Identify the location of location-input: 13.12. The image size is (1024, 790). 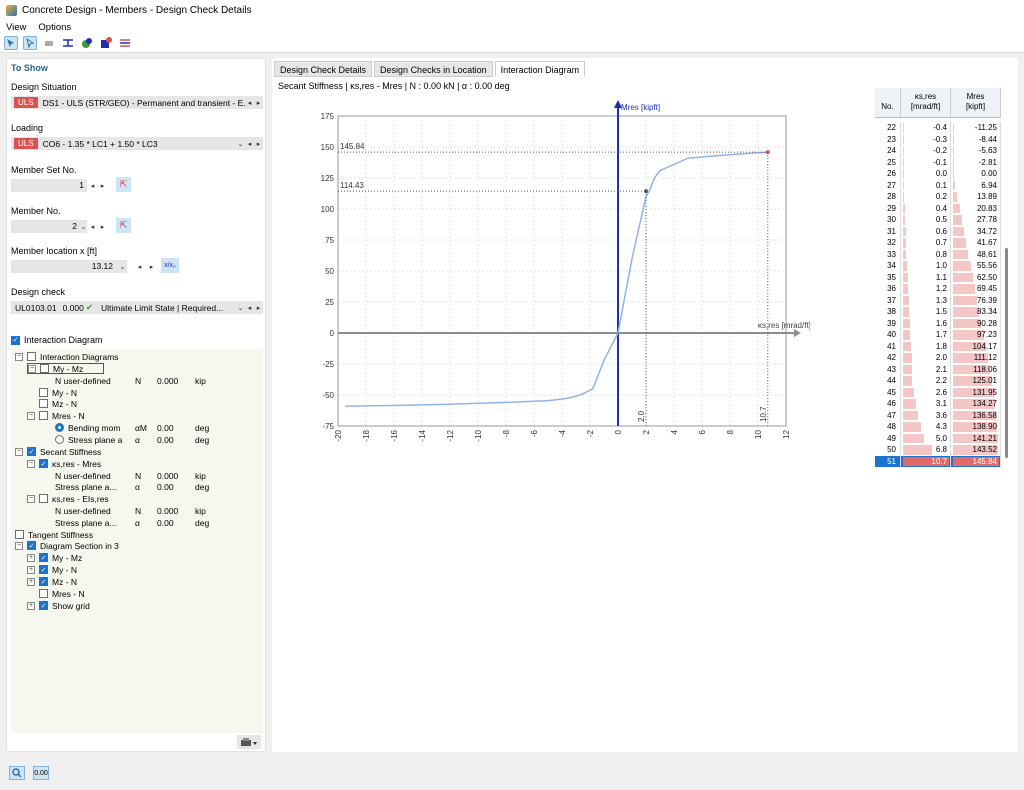
(69, 266).